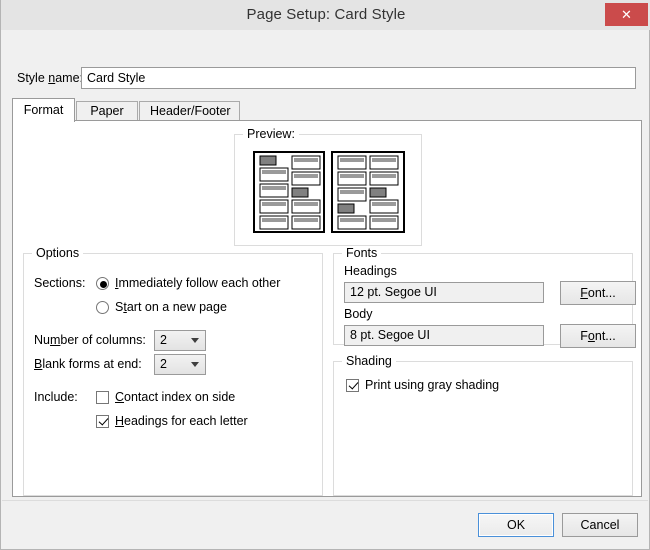 This screenshot has height=550, width=650. Describe the element at coordinates (180, 364) in the screenshot. I see `blank-forms-dropdown: 2` at that location.